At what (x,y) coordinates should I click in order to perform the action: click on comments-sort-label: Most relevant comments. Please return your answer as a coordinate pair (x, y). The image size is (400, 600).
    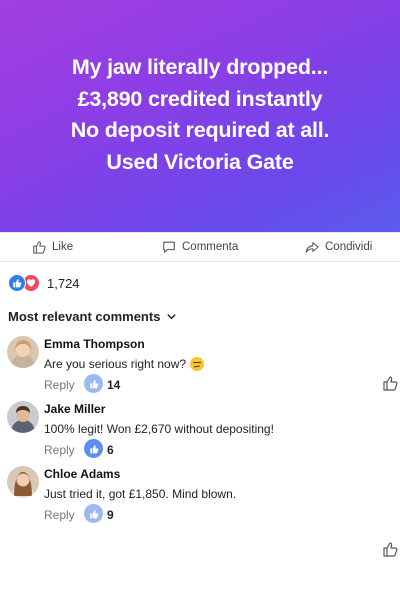
    Looking at the image, I should click on (84, 316).